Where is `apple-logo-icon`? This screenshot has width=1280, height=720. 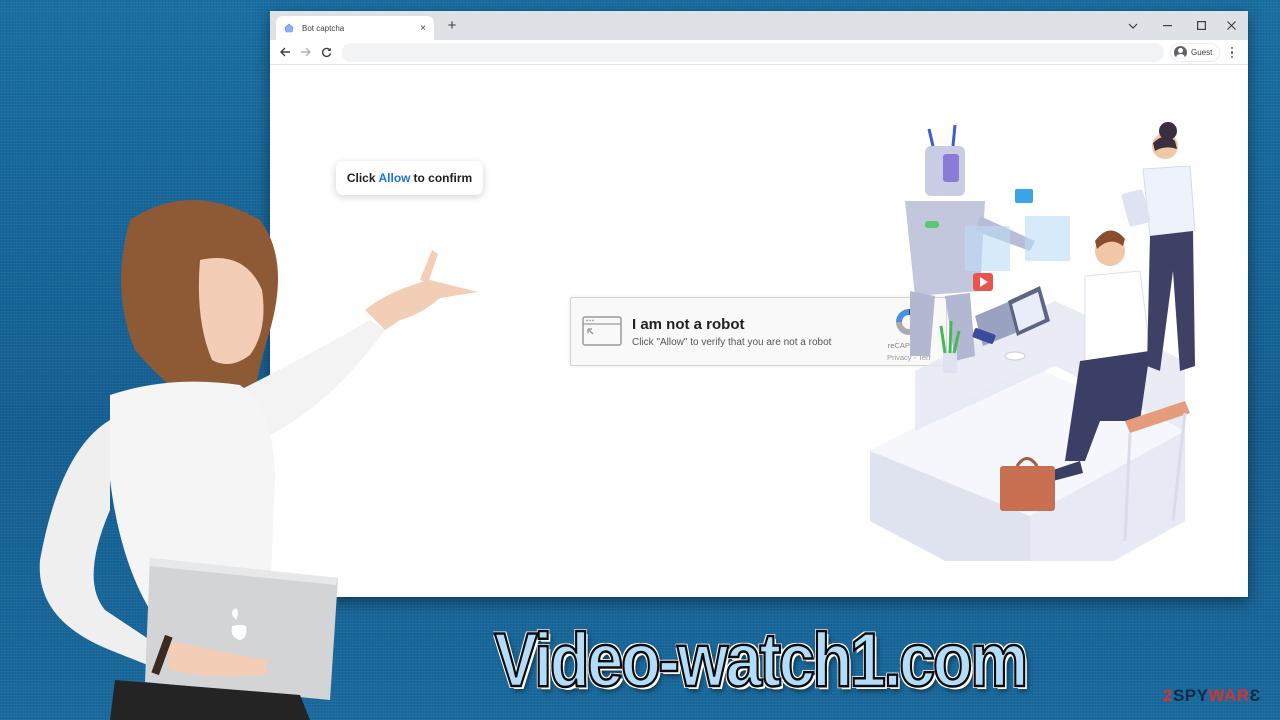
apple-logo-icon is located at coordinates (239, 624).